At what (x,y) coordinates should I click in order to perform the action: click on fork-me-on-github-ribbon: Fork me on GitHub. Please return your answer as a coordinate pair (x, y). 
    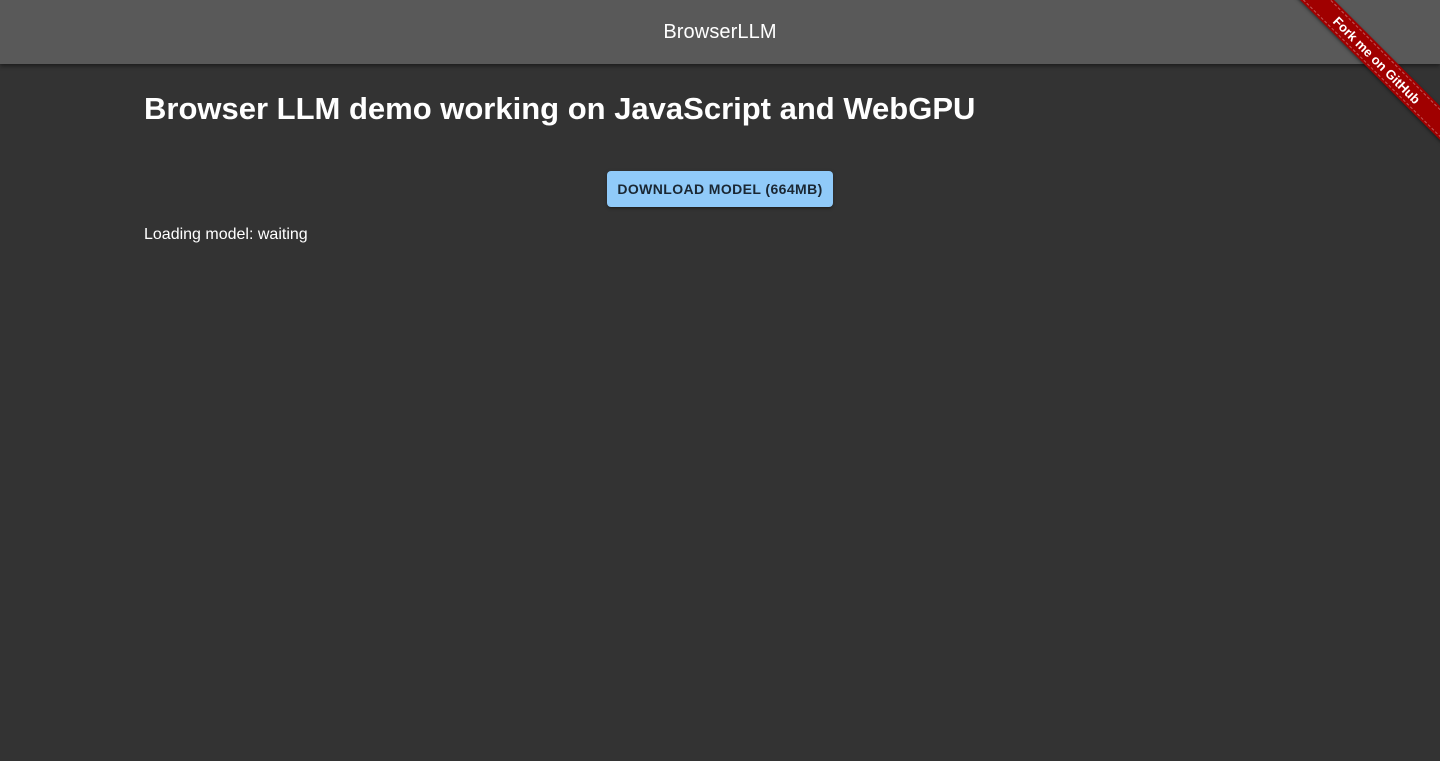
    Looking at the image, I should click on (1367, 71).